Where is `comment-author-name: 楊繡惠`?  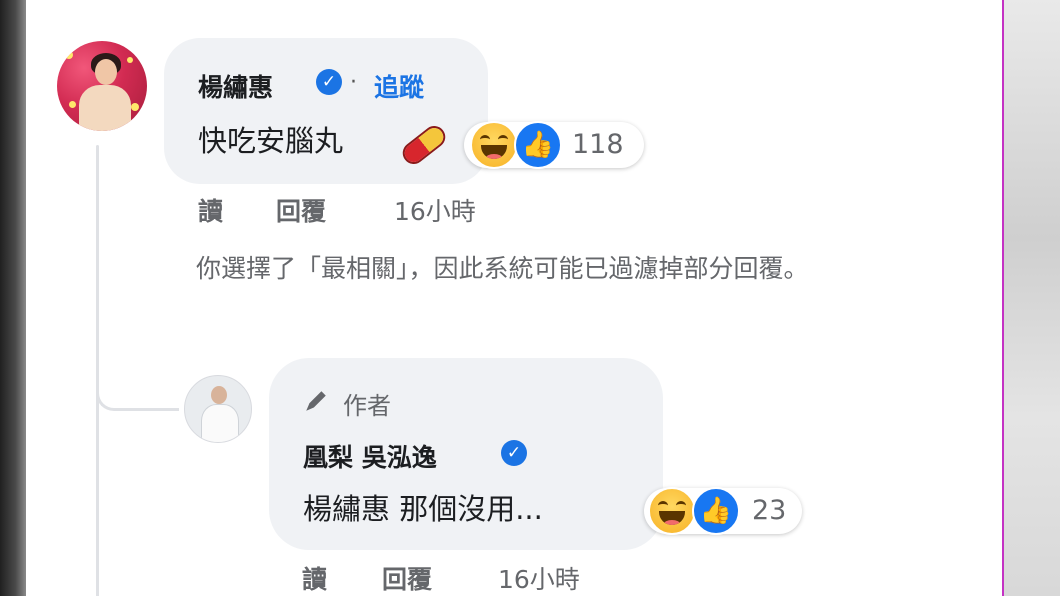
comment-author-name: 楊繡惠 is located at coordinates (235, 86).